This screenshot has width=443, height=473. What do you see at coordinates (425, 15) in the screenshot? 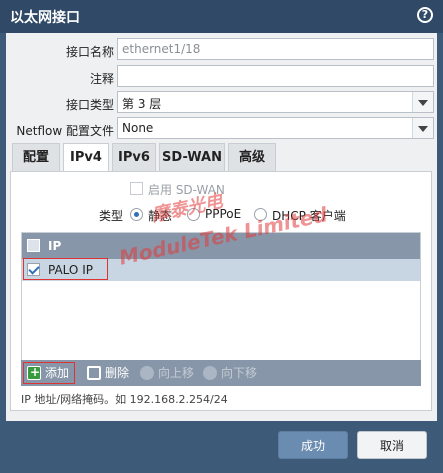
I see `help-icon: ?` at bounding box center [425, 15].